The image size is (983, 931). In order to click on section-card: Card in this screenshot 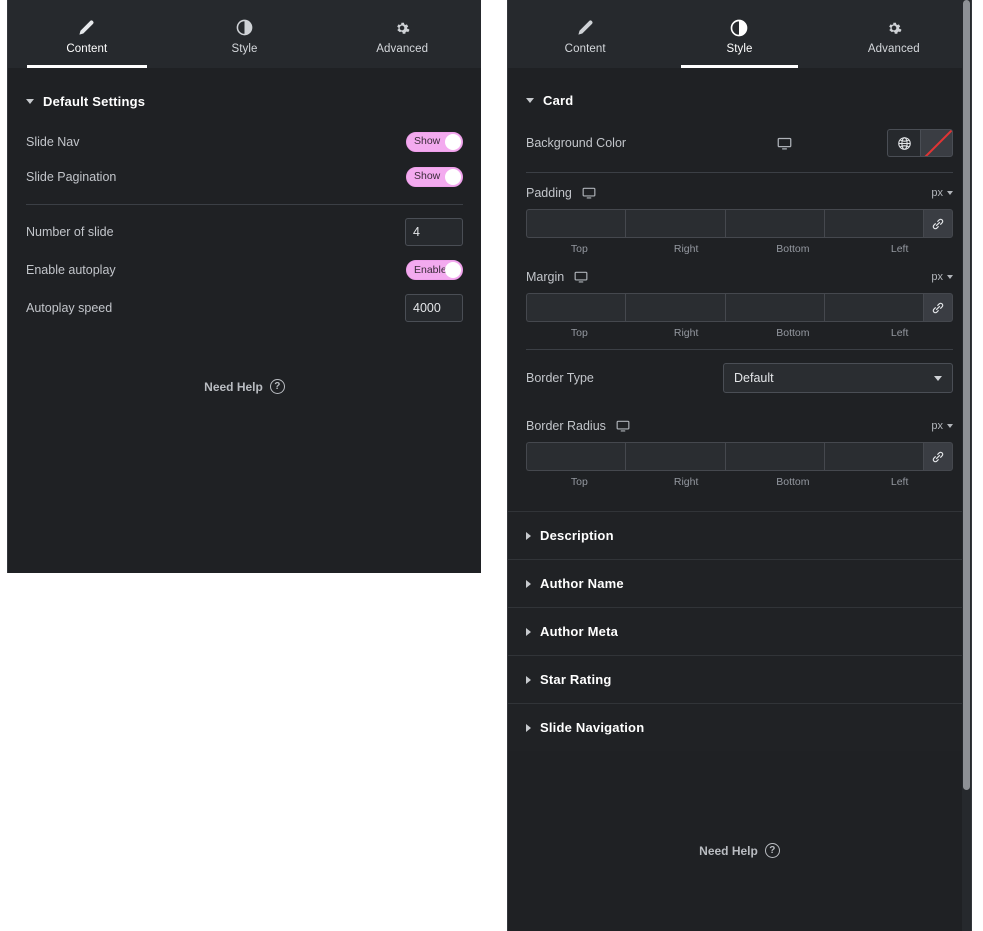, I will do `click(739, 95)`.